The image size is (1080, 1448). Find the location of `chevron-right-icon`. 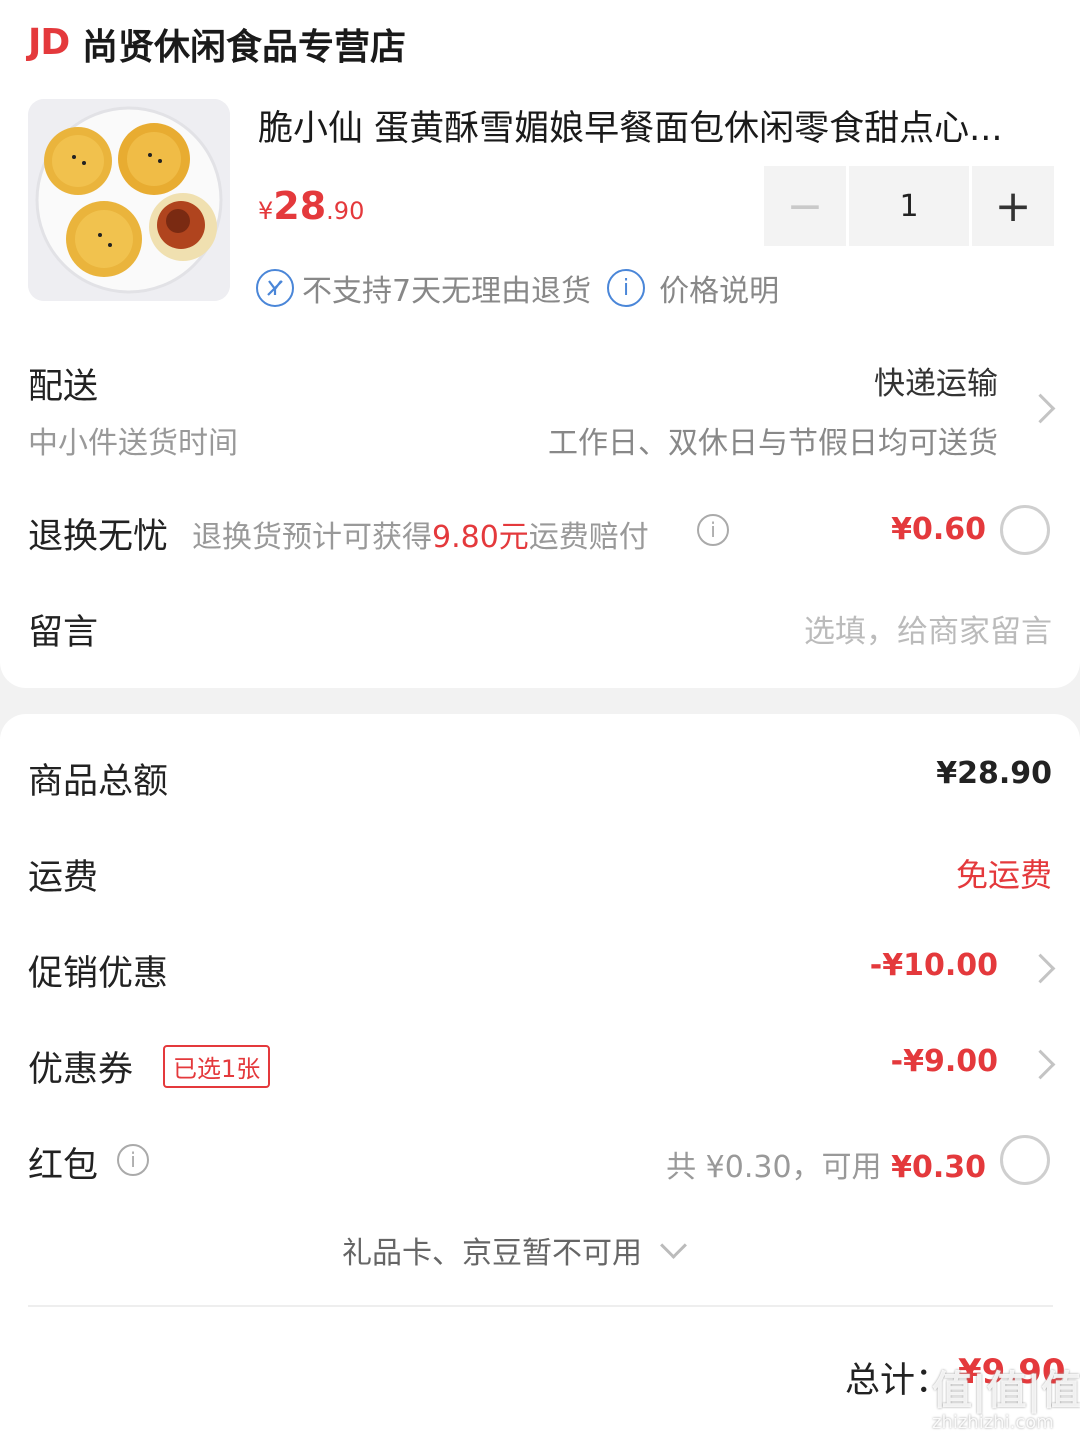

chevron-right-icon is located at coordinates (1040, 408).